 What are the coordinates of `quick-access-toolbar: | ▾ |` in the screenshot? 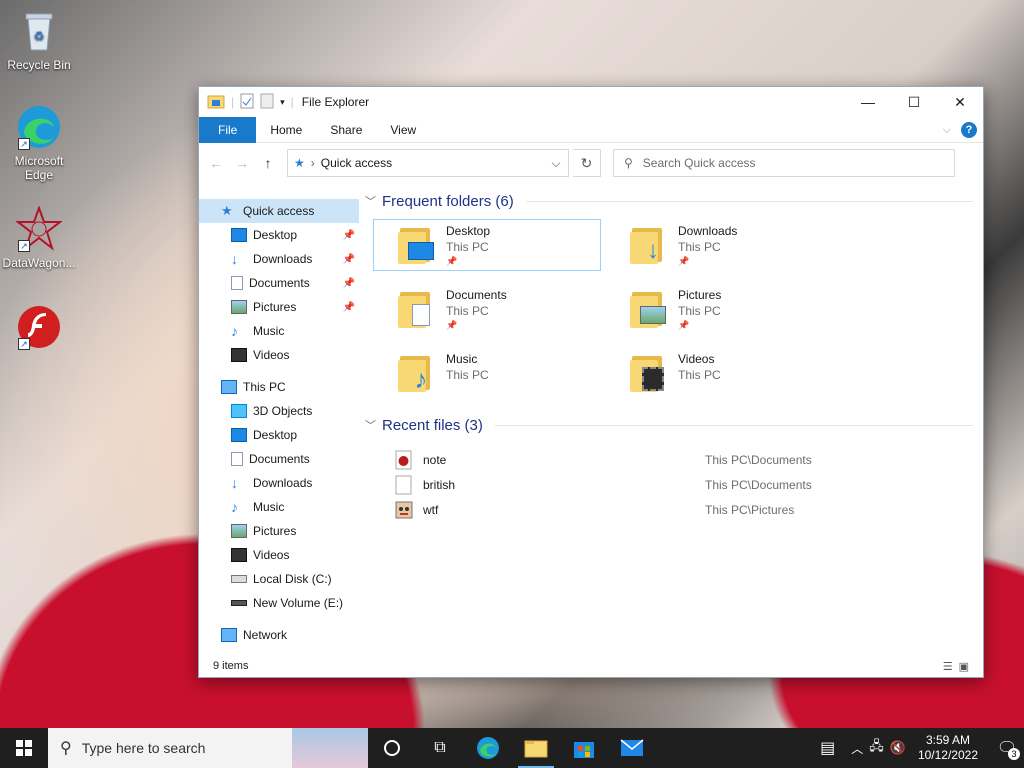 It's located at (246, 102).